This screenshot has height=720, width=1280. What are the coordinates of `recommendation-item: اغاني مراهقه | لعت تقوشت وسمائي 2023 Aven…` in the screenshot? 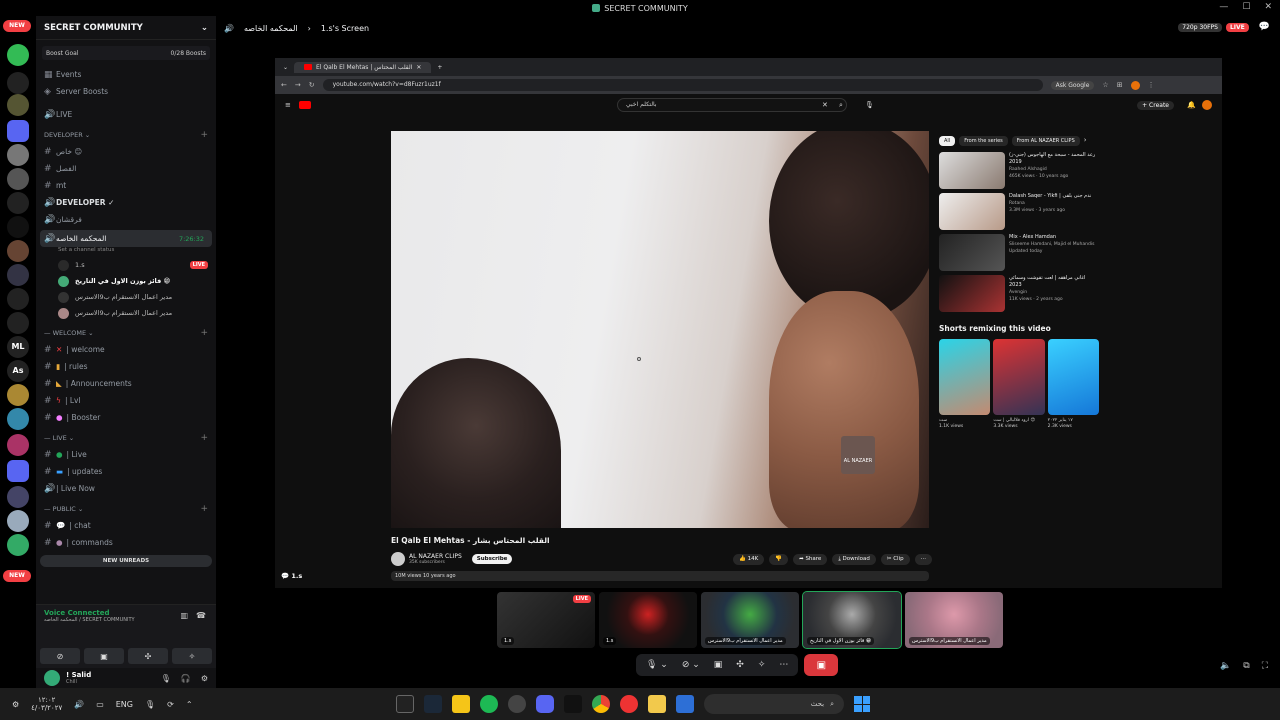 It's located at (1019, 295).